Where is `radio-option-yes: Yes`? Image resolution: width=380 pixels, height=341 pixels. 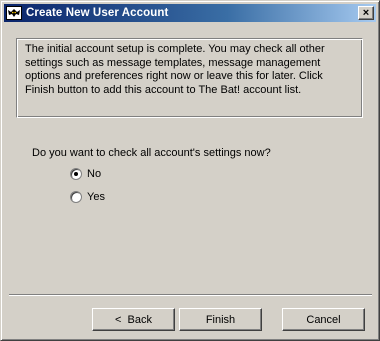 radio-option-yes: Yes is located at coordinates (87, 197).